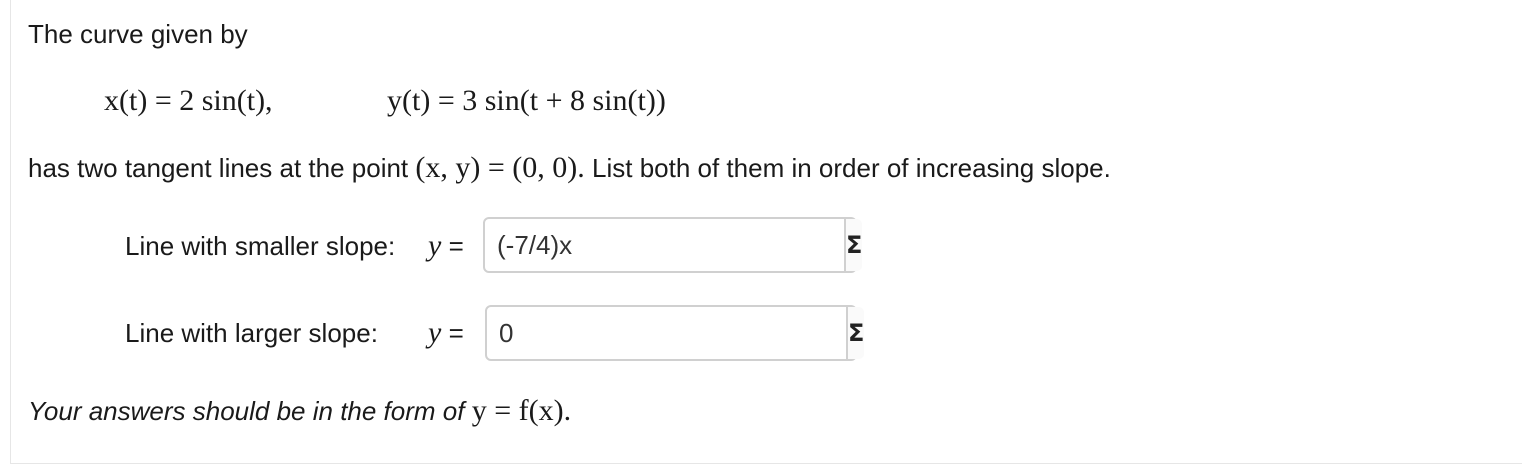 This screenshot has width=1522, height=464. What do you see at coordinates (246, 411) in the screenshot?
I see `footer-text: Your answers should be in the form of` at bounding box center [246, 411].